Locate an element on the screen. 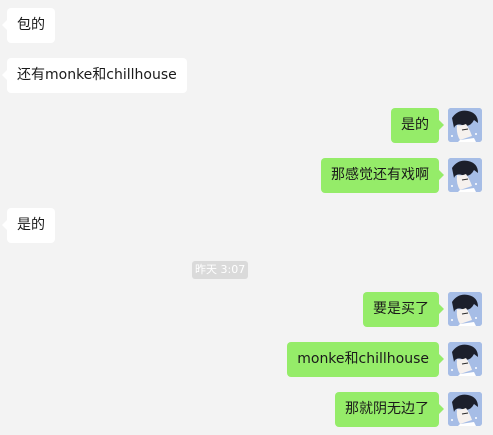 Image resolution: width=493 pixels, height=435 pixels. outgoing-message-bubble: 那感觉还有戏啊 is located at coordinates (382, 175).